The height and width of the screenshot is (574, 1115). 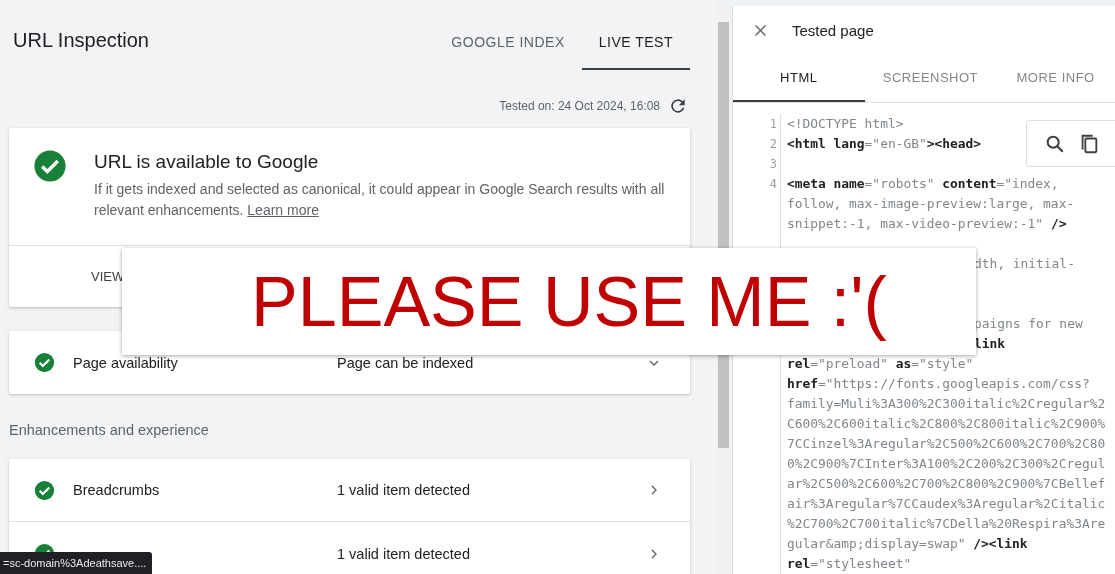 I want to click on tab: LIVE TEST, so click(x=635, y=43).